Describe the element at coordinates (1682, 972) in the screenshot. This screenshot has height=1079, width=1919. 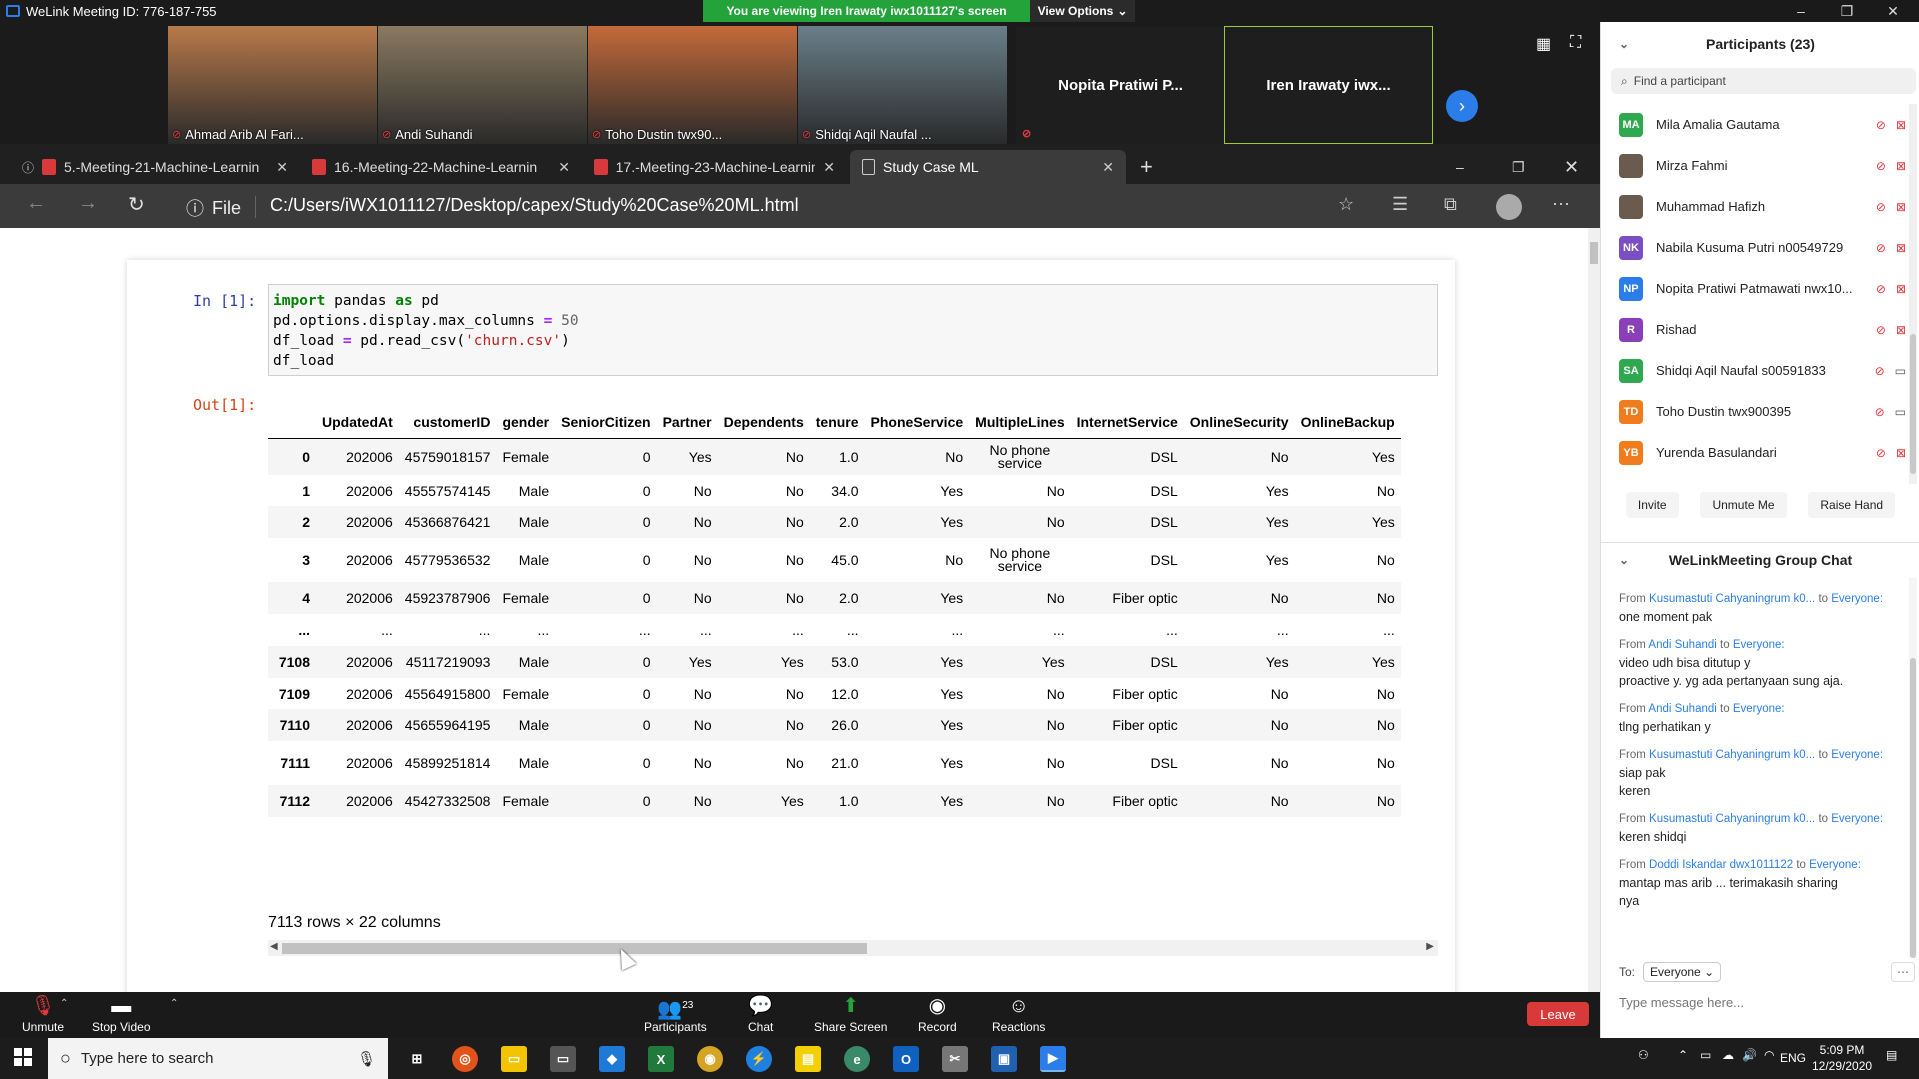
I see `recipient-select: Everyone ⌄` at that location.